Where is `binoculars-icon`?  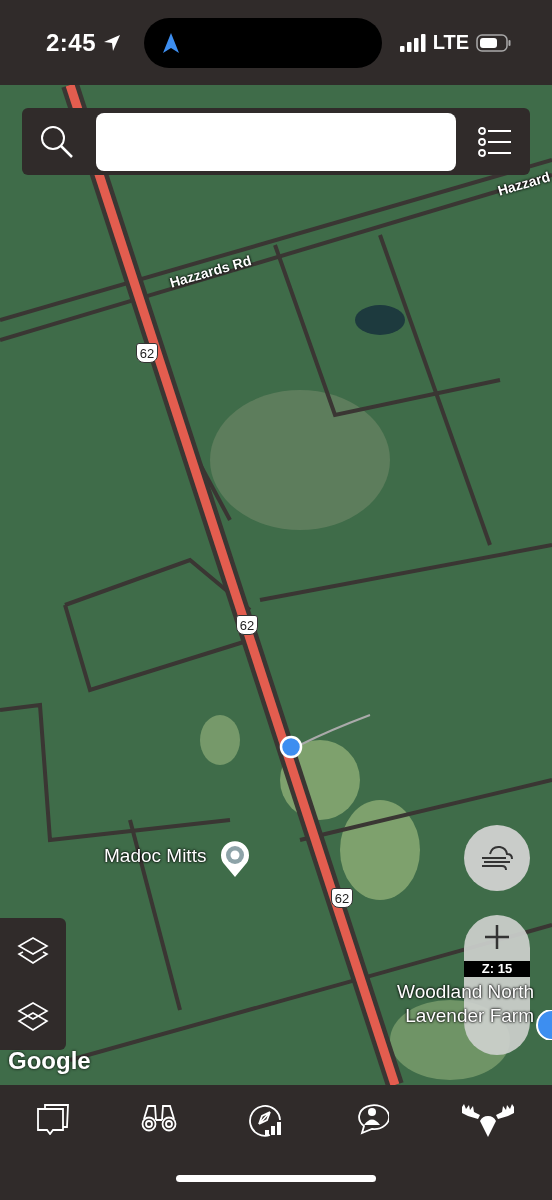
binoculars-icon is located at coordinates (158, 1118).